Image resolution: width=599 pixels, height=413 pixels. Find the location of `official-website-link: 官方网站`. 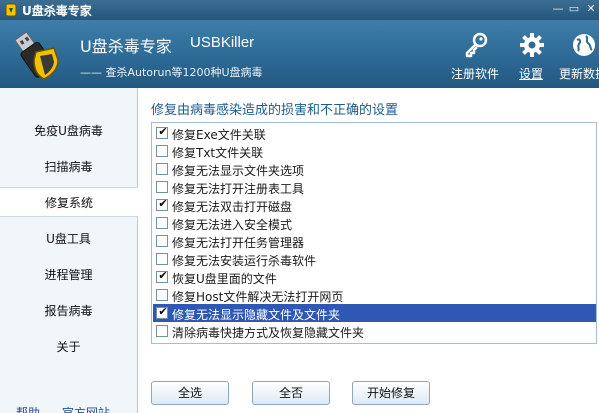

official-website-link: 官方网站 is located at coordinates (86, 408).